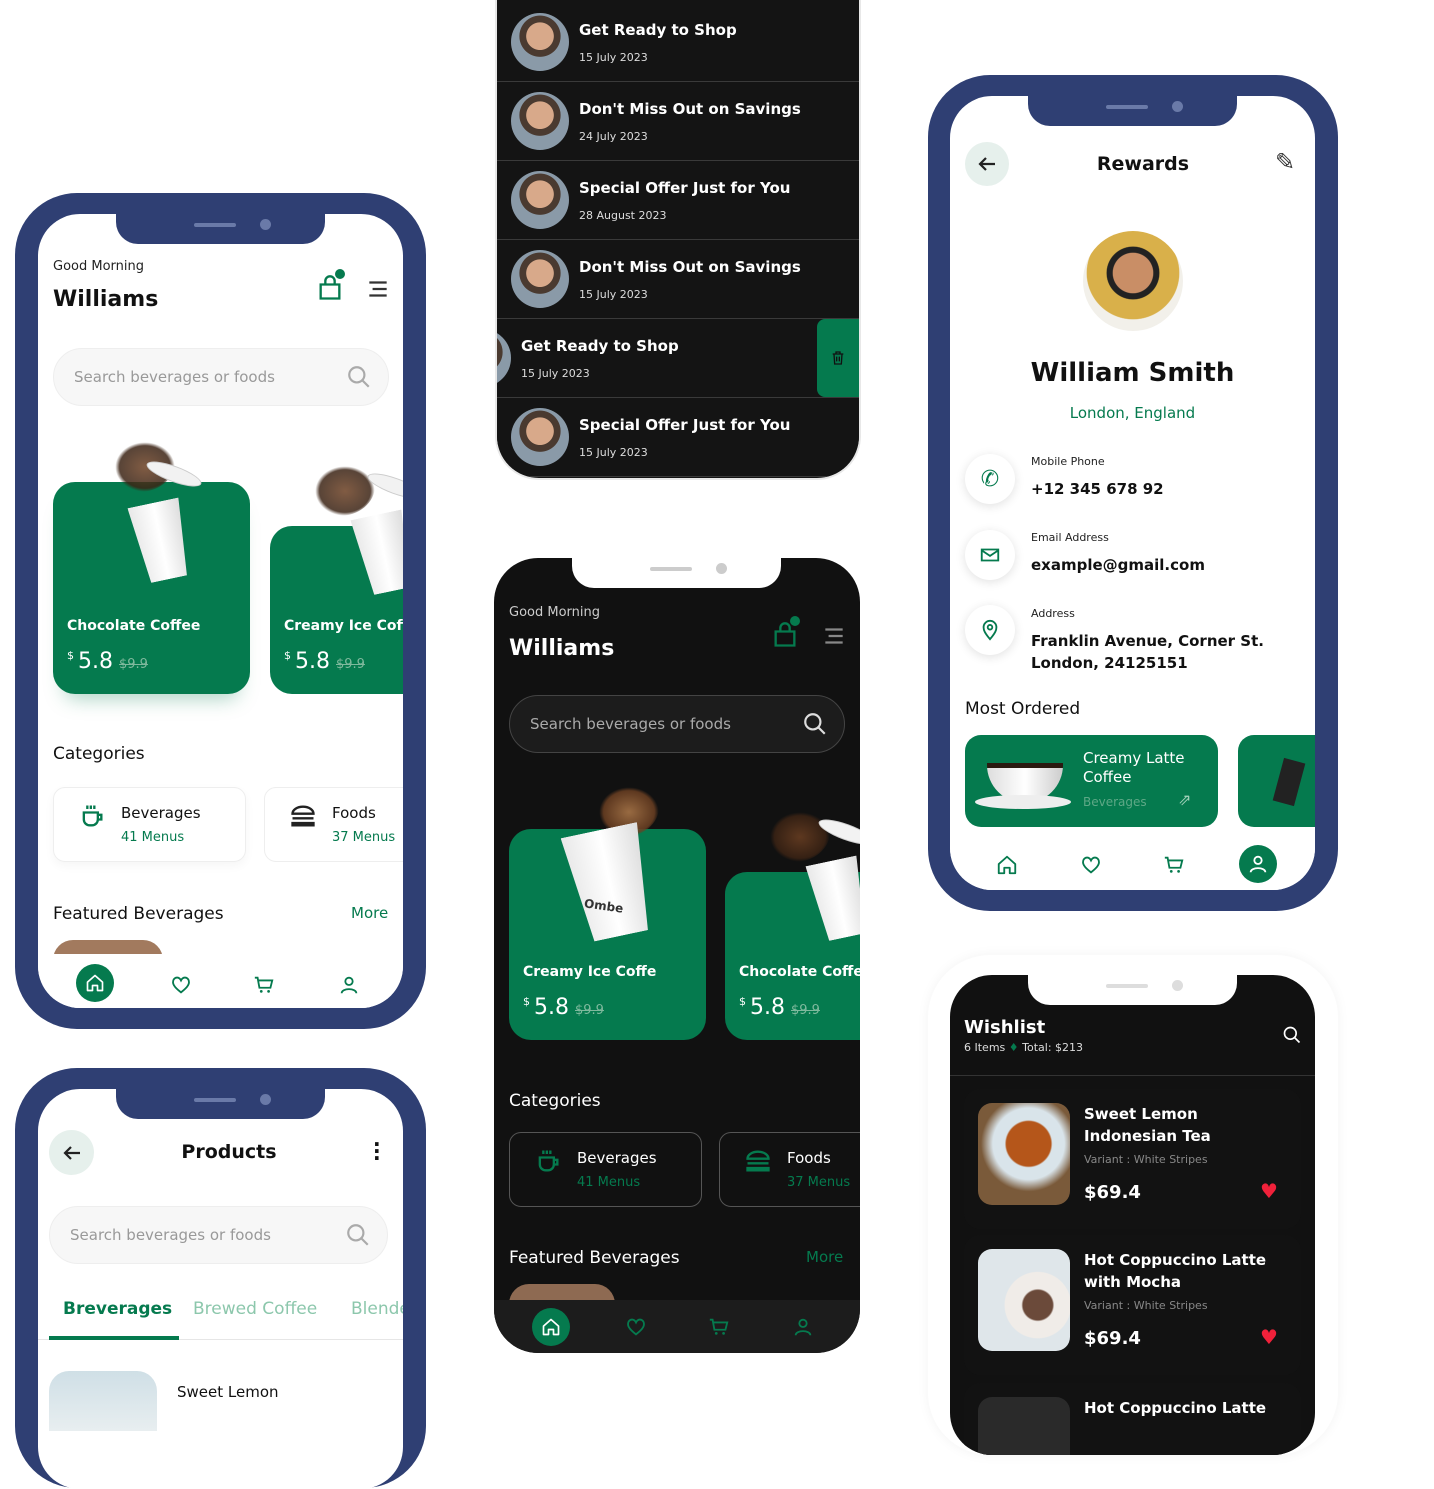  What do you see at coordinates (990, 555) in the screenshot?
I see `mail-icon` at bounding box center [990, 555].